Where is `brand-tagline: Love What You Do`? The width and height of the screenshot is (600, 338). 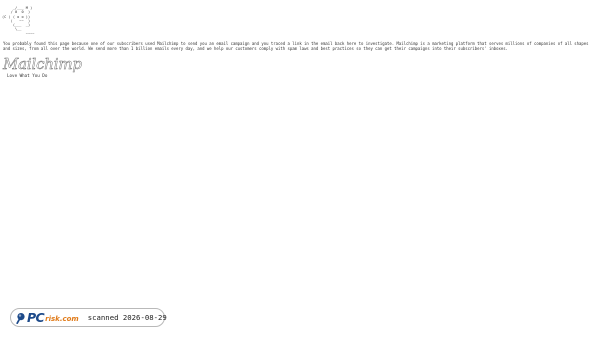
brand-tagline: Love What You Do is located at coordinates (27, 75).